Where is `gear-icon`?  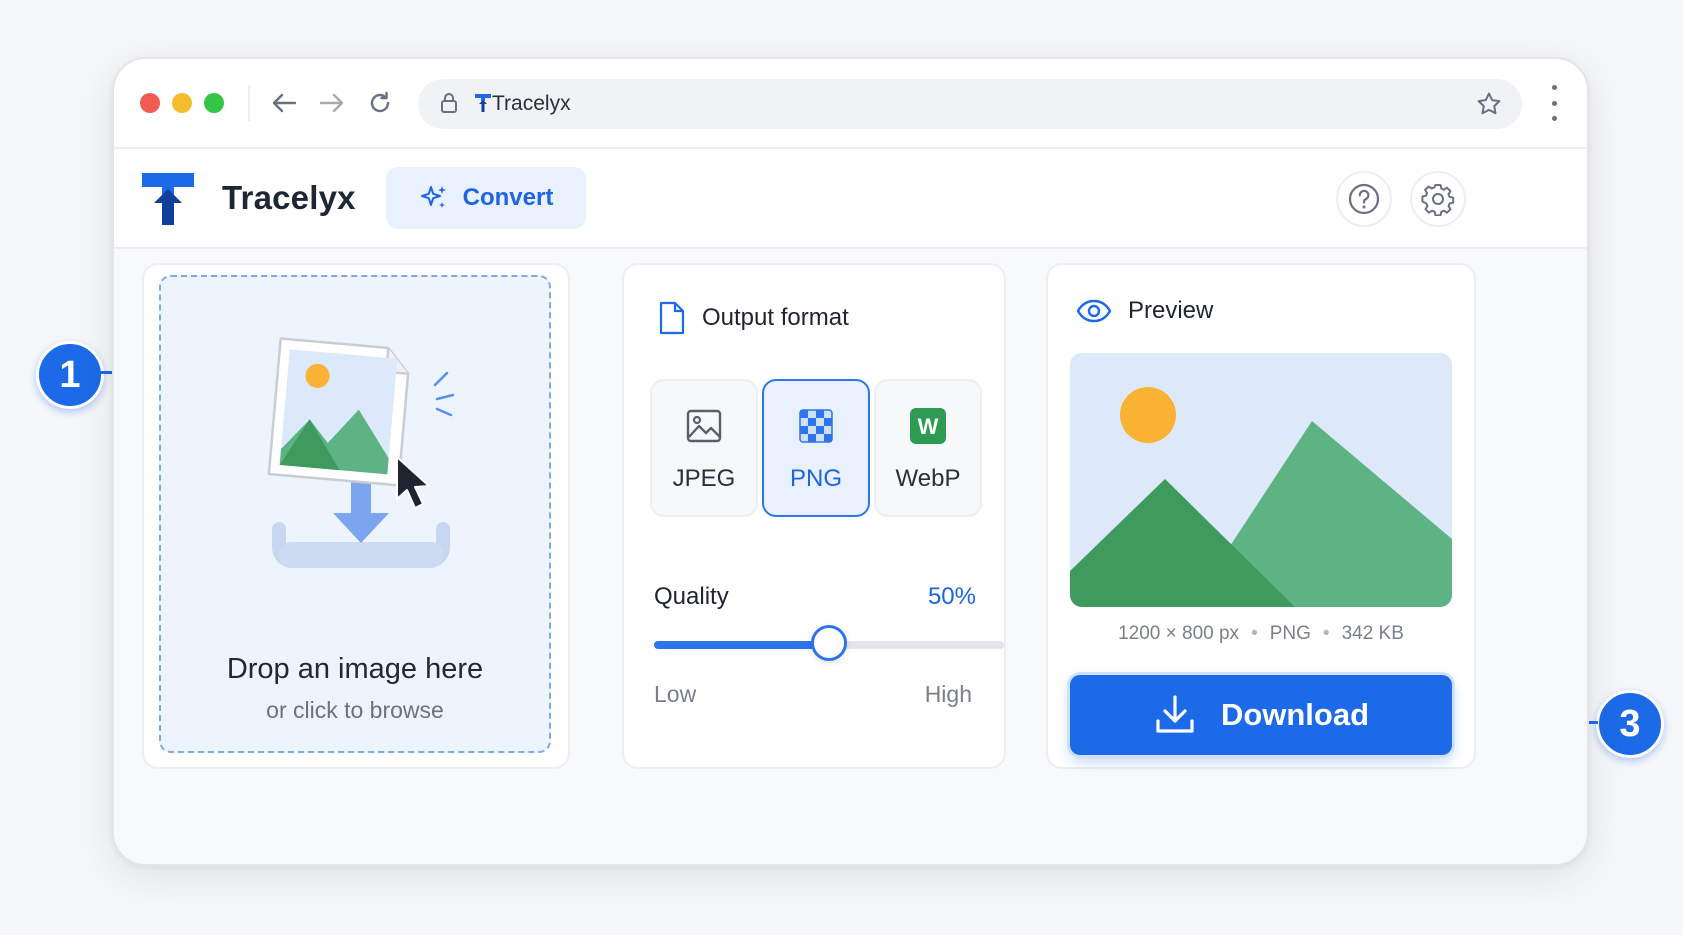
gear-icon is located at coordinates (1438, 200).